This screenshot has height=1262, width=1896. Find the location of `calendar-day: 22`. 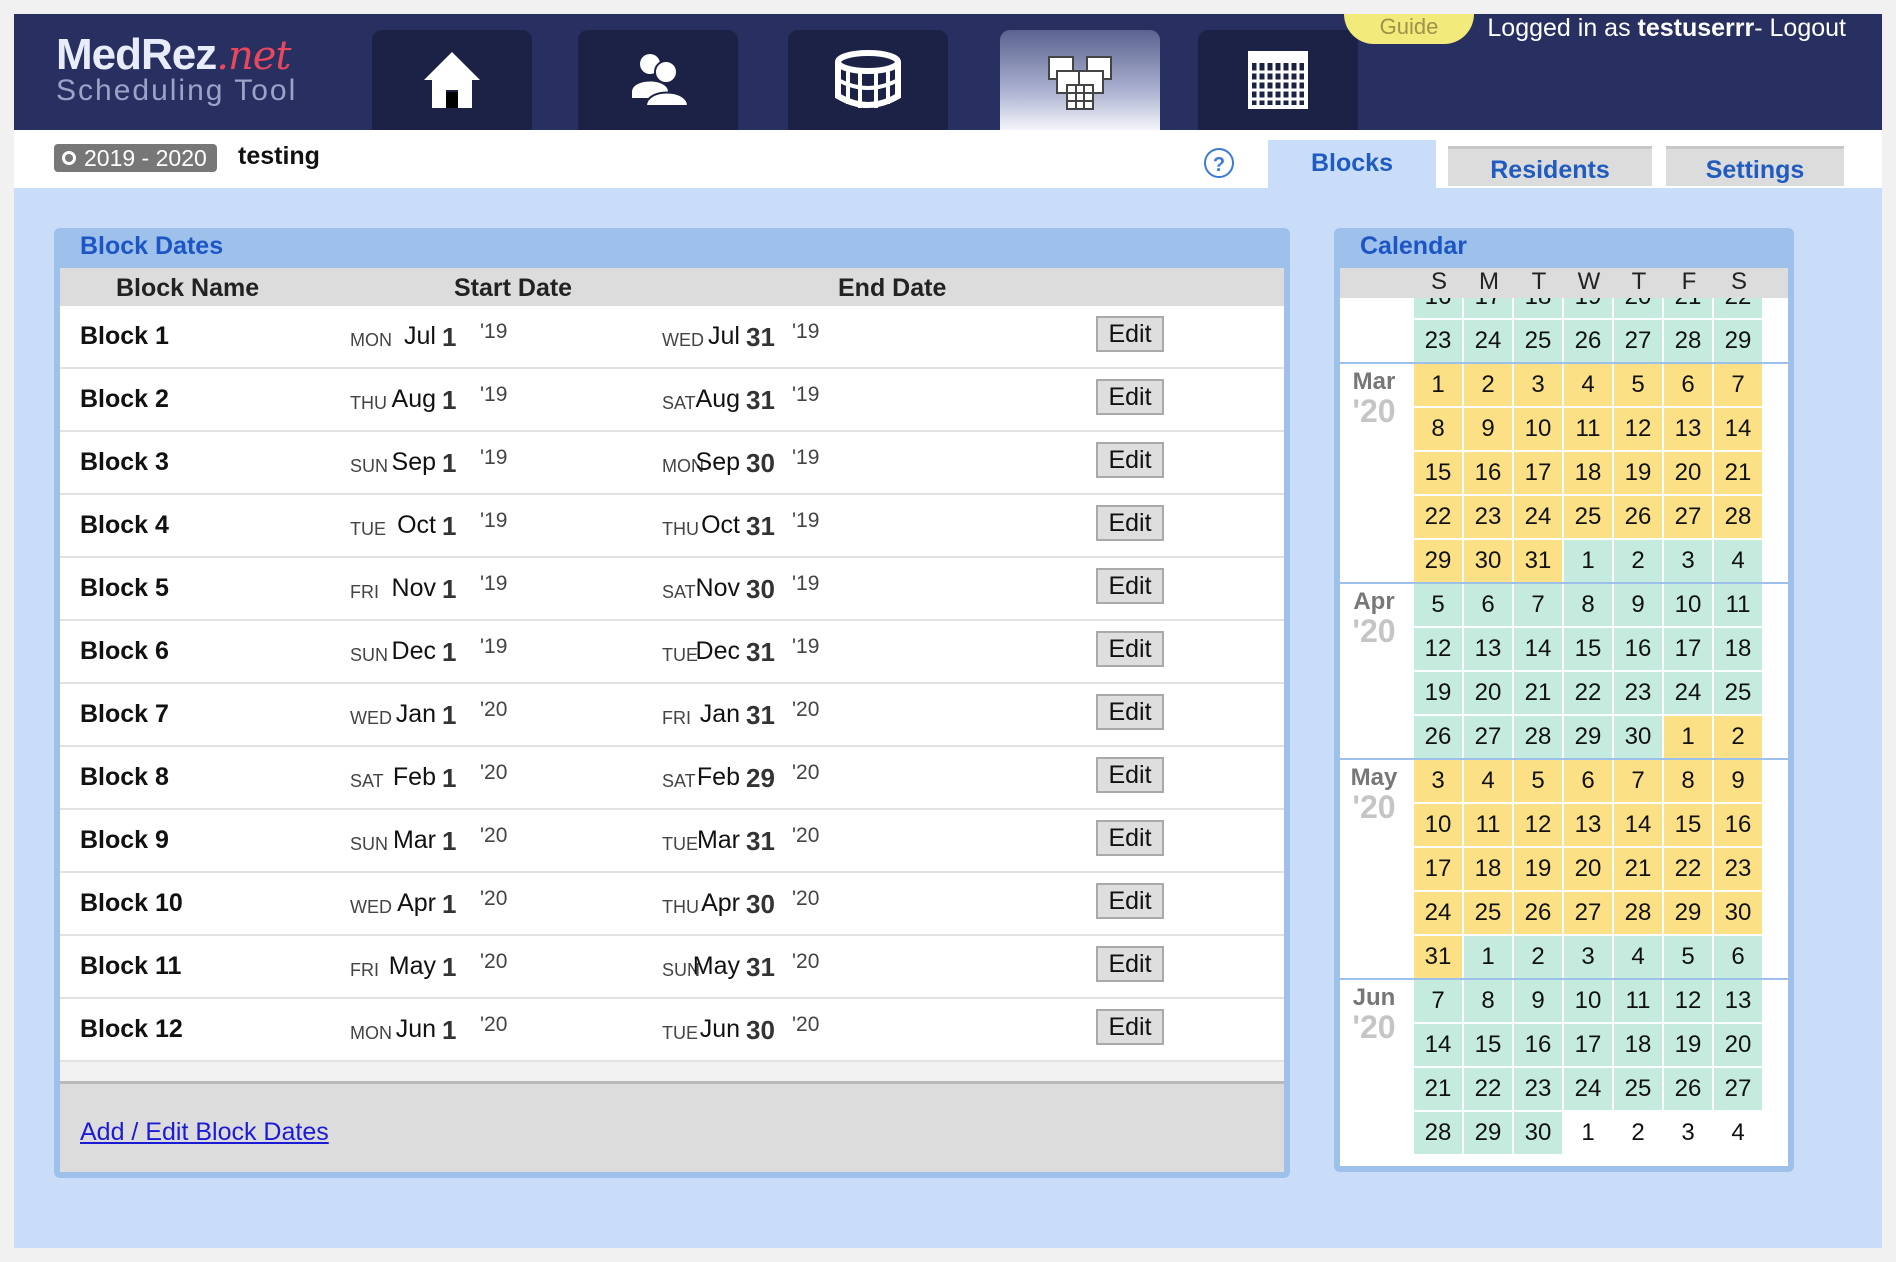

calendar-day: 22 is located at coordinates (1438, 517).